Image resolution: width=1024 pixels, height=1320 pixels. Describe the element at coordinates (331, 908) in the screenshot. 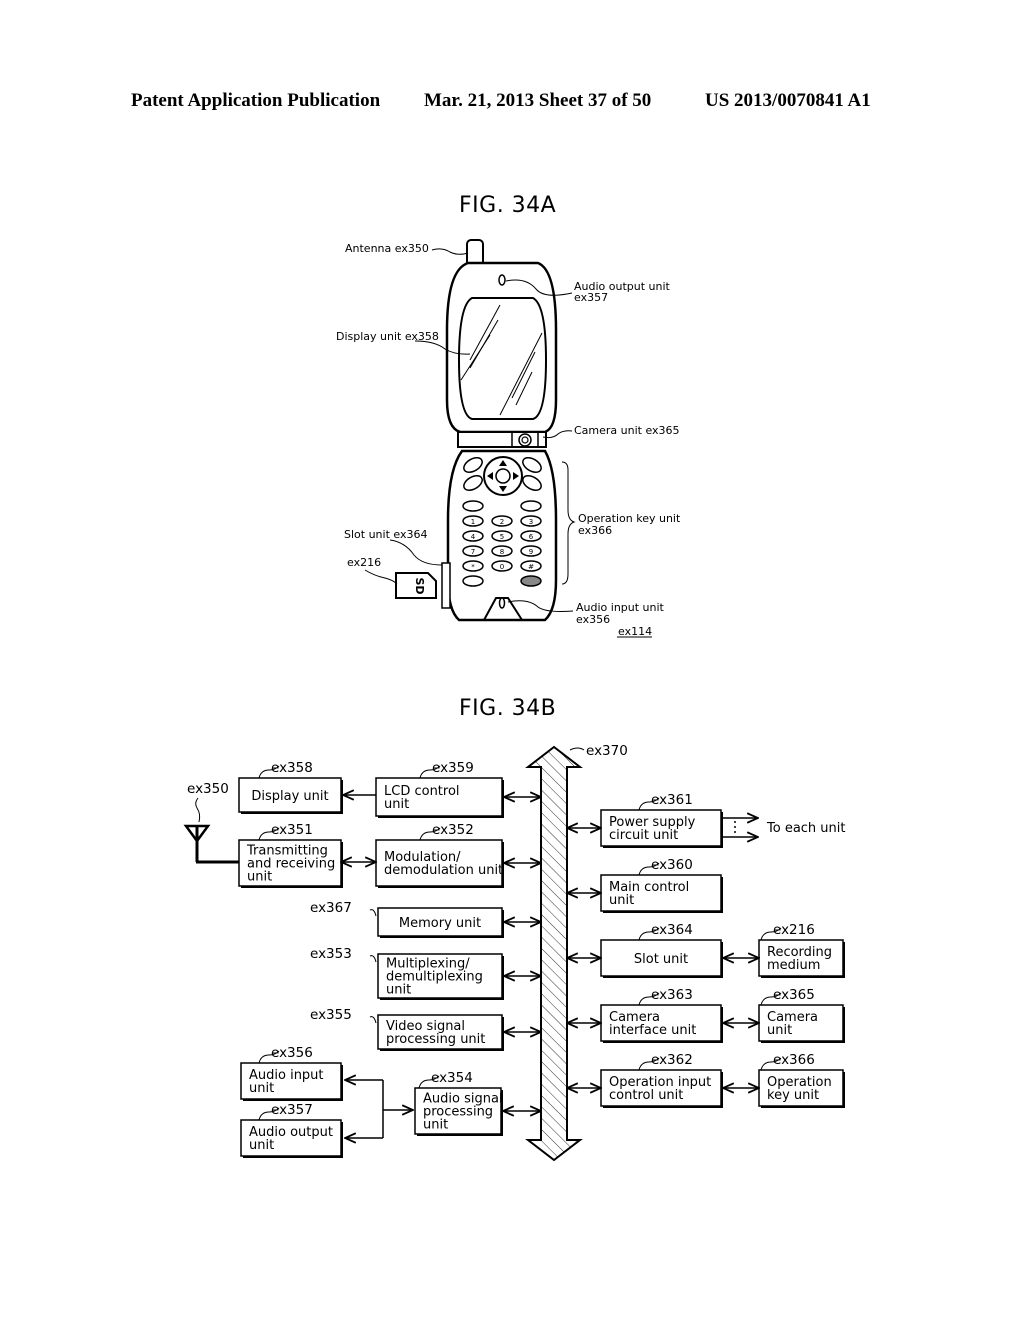

I see `block-ref: ex367` at that location.